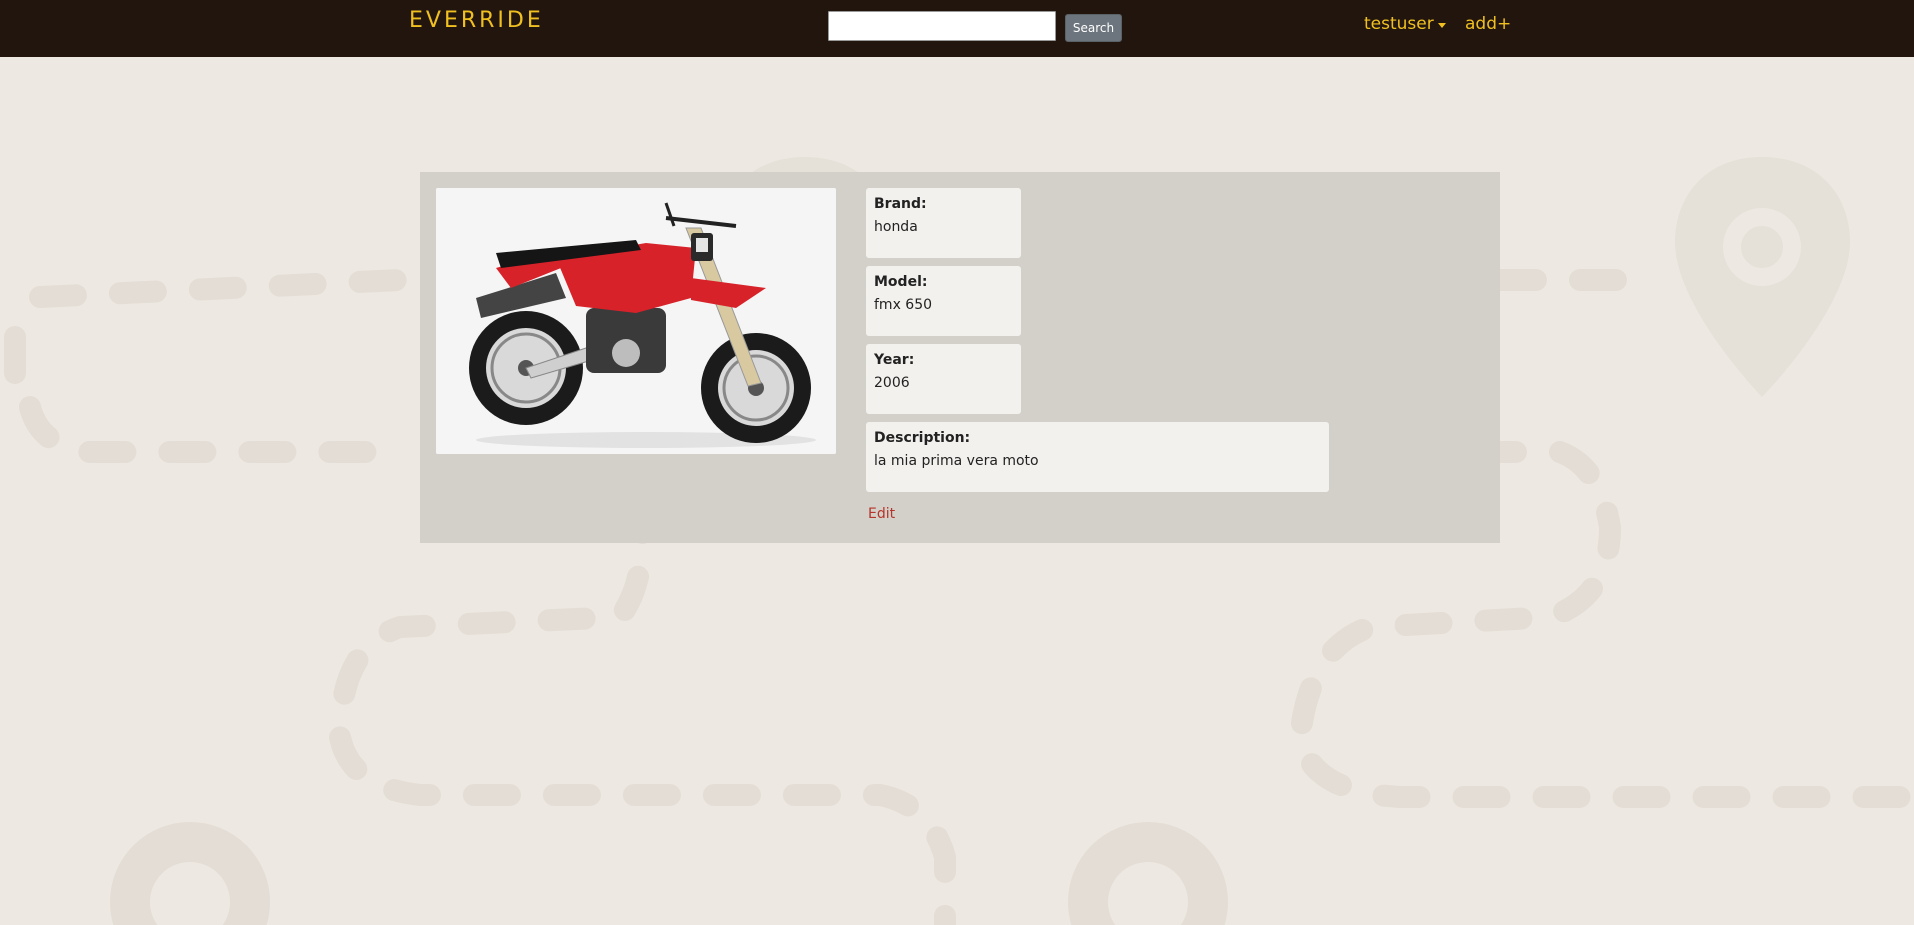  Describe the element at coordinates (896, 227) in the screenshot. I see `brand-field-value: honda` at that location.